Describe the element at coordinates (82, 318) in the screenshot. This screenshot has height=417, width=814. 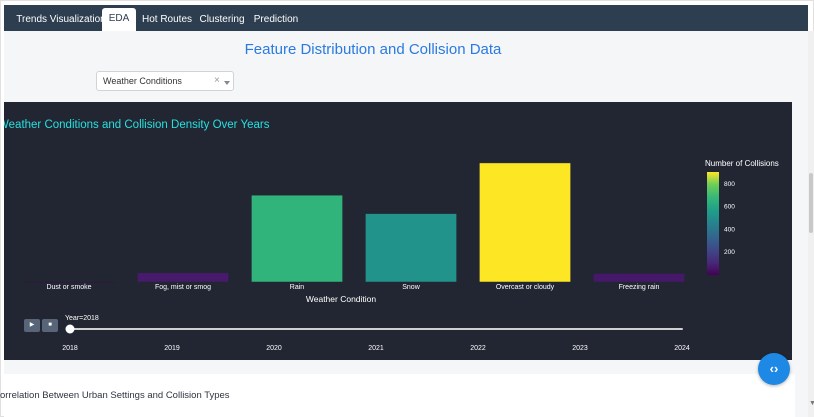
I see `slider-current-label: Year=2018` at that location.